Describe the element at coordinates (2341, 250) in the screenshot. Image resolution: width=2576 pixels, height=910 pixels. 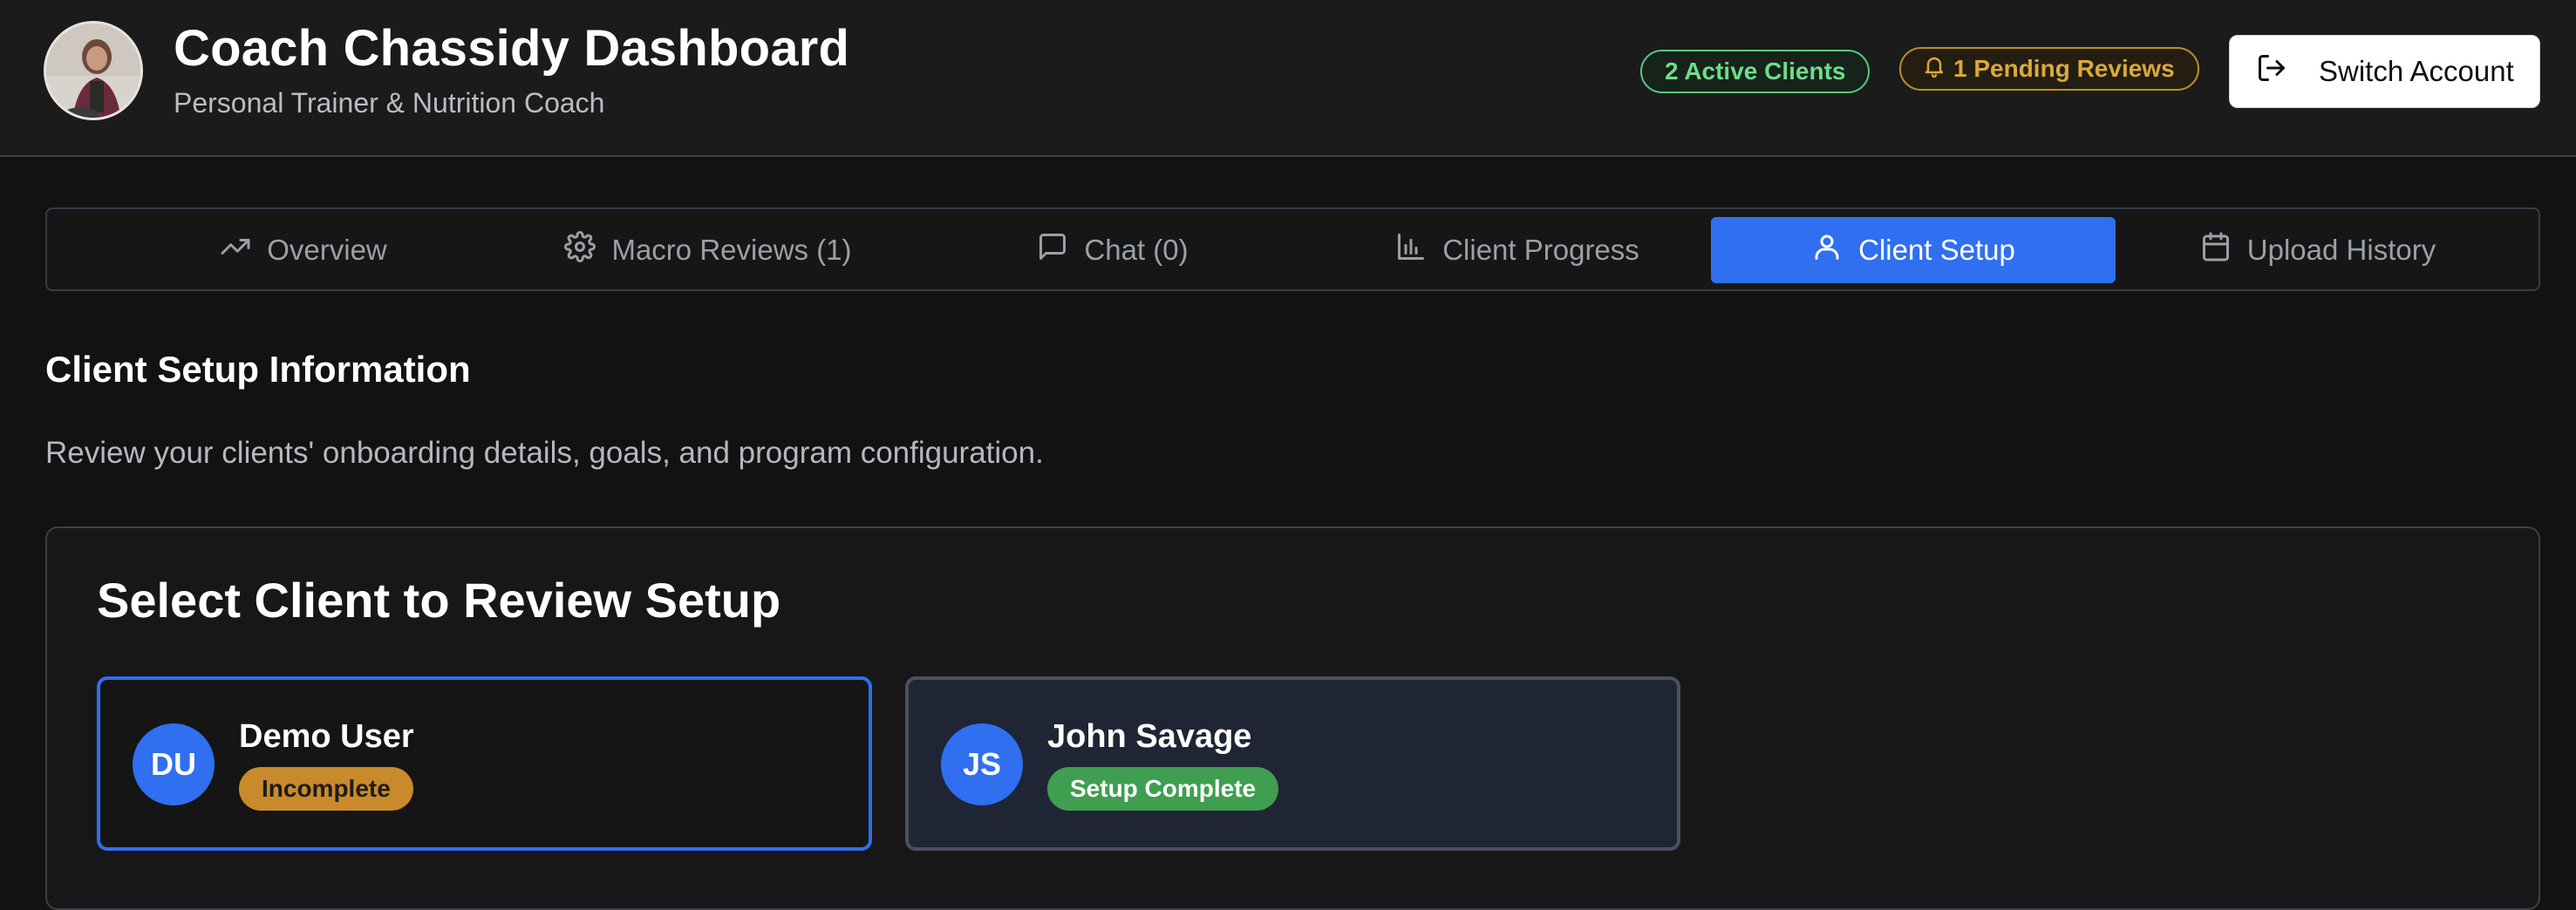
I see `tab-label: Upload History` at that location.